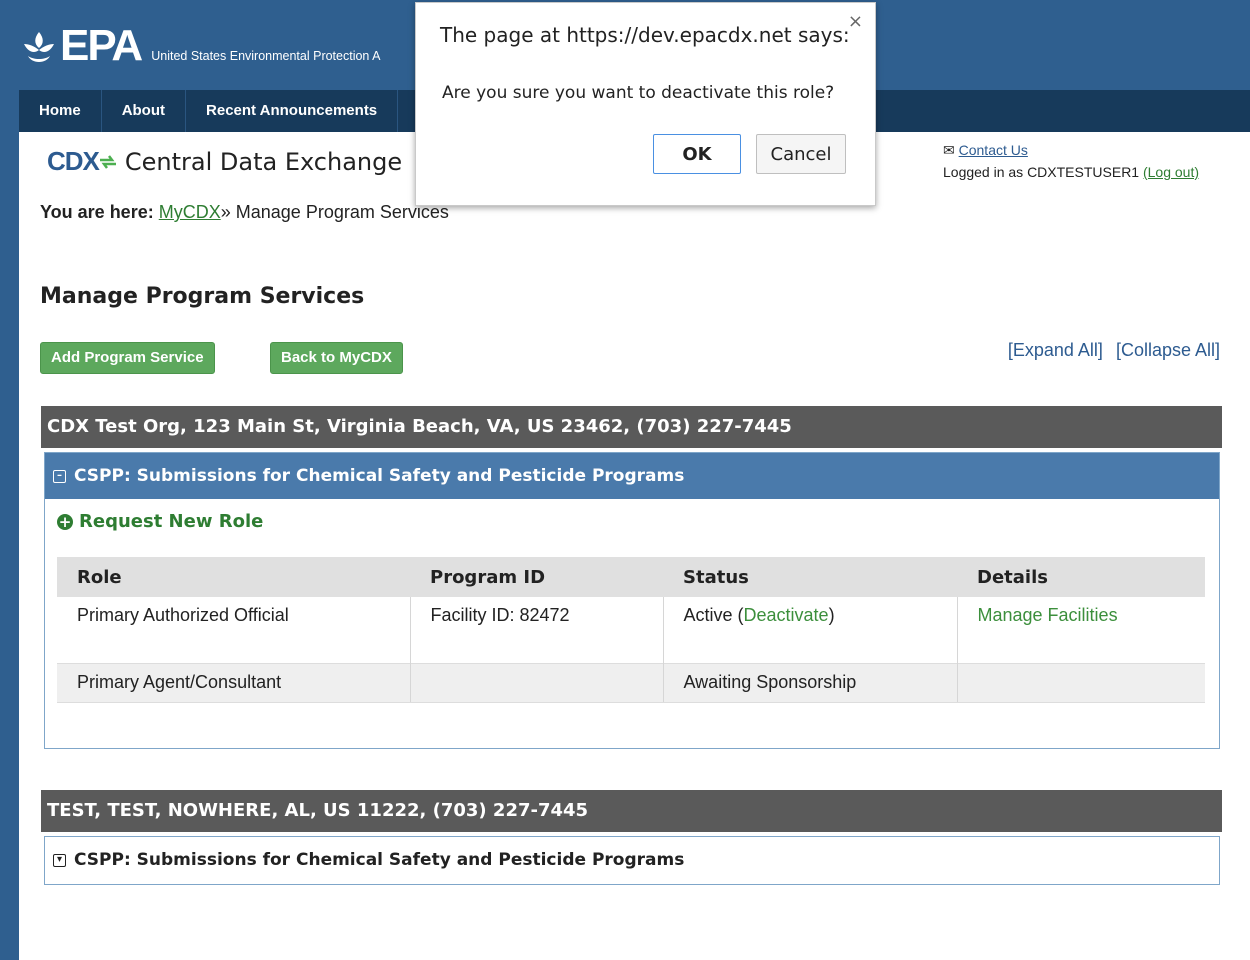  Describe the element at coordinates (59, 476) in the screenshot. I see `collapse-icon: –` at that location.